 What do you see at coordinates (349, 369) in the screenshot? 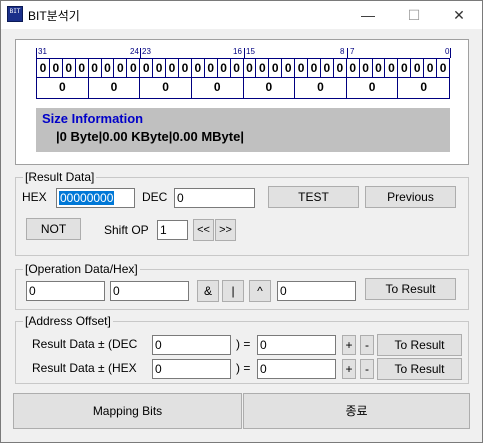
I see `offset-hex-plus-button: +` at bounding box center [349, 369].